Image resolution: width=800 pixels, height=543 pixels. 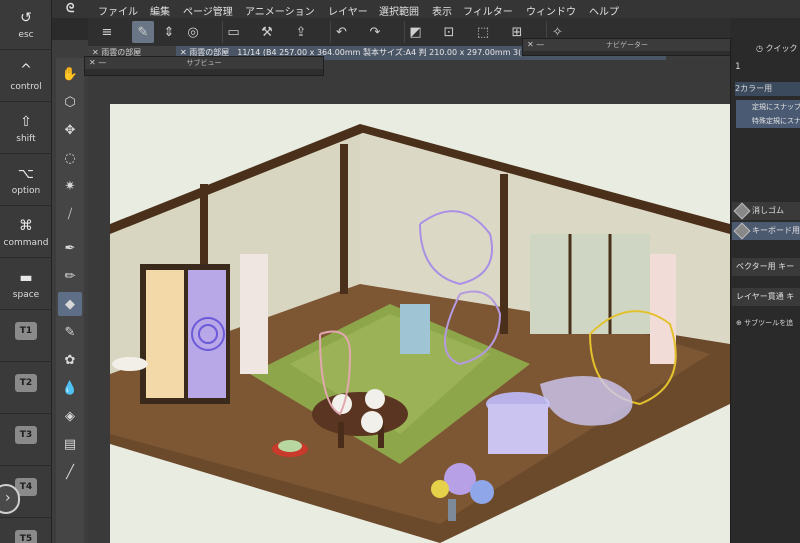 What do you see at coordinates (26, 331) in the screenshot?
I see `t1-label: T1` at bounding box center [26, 331].